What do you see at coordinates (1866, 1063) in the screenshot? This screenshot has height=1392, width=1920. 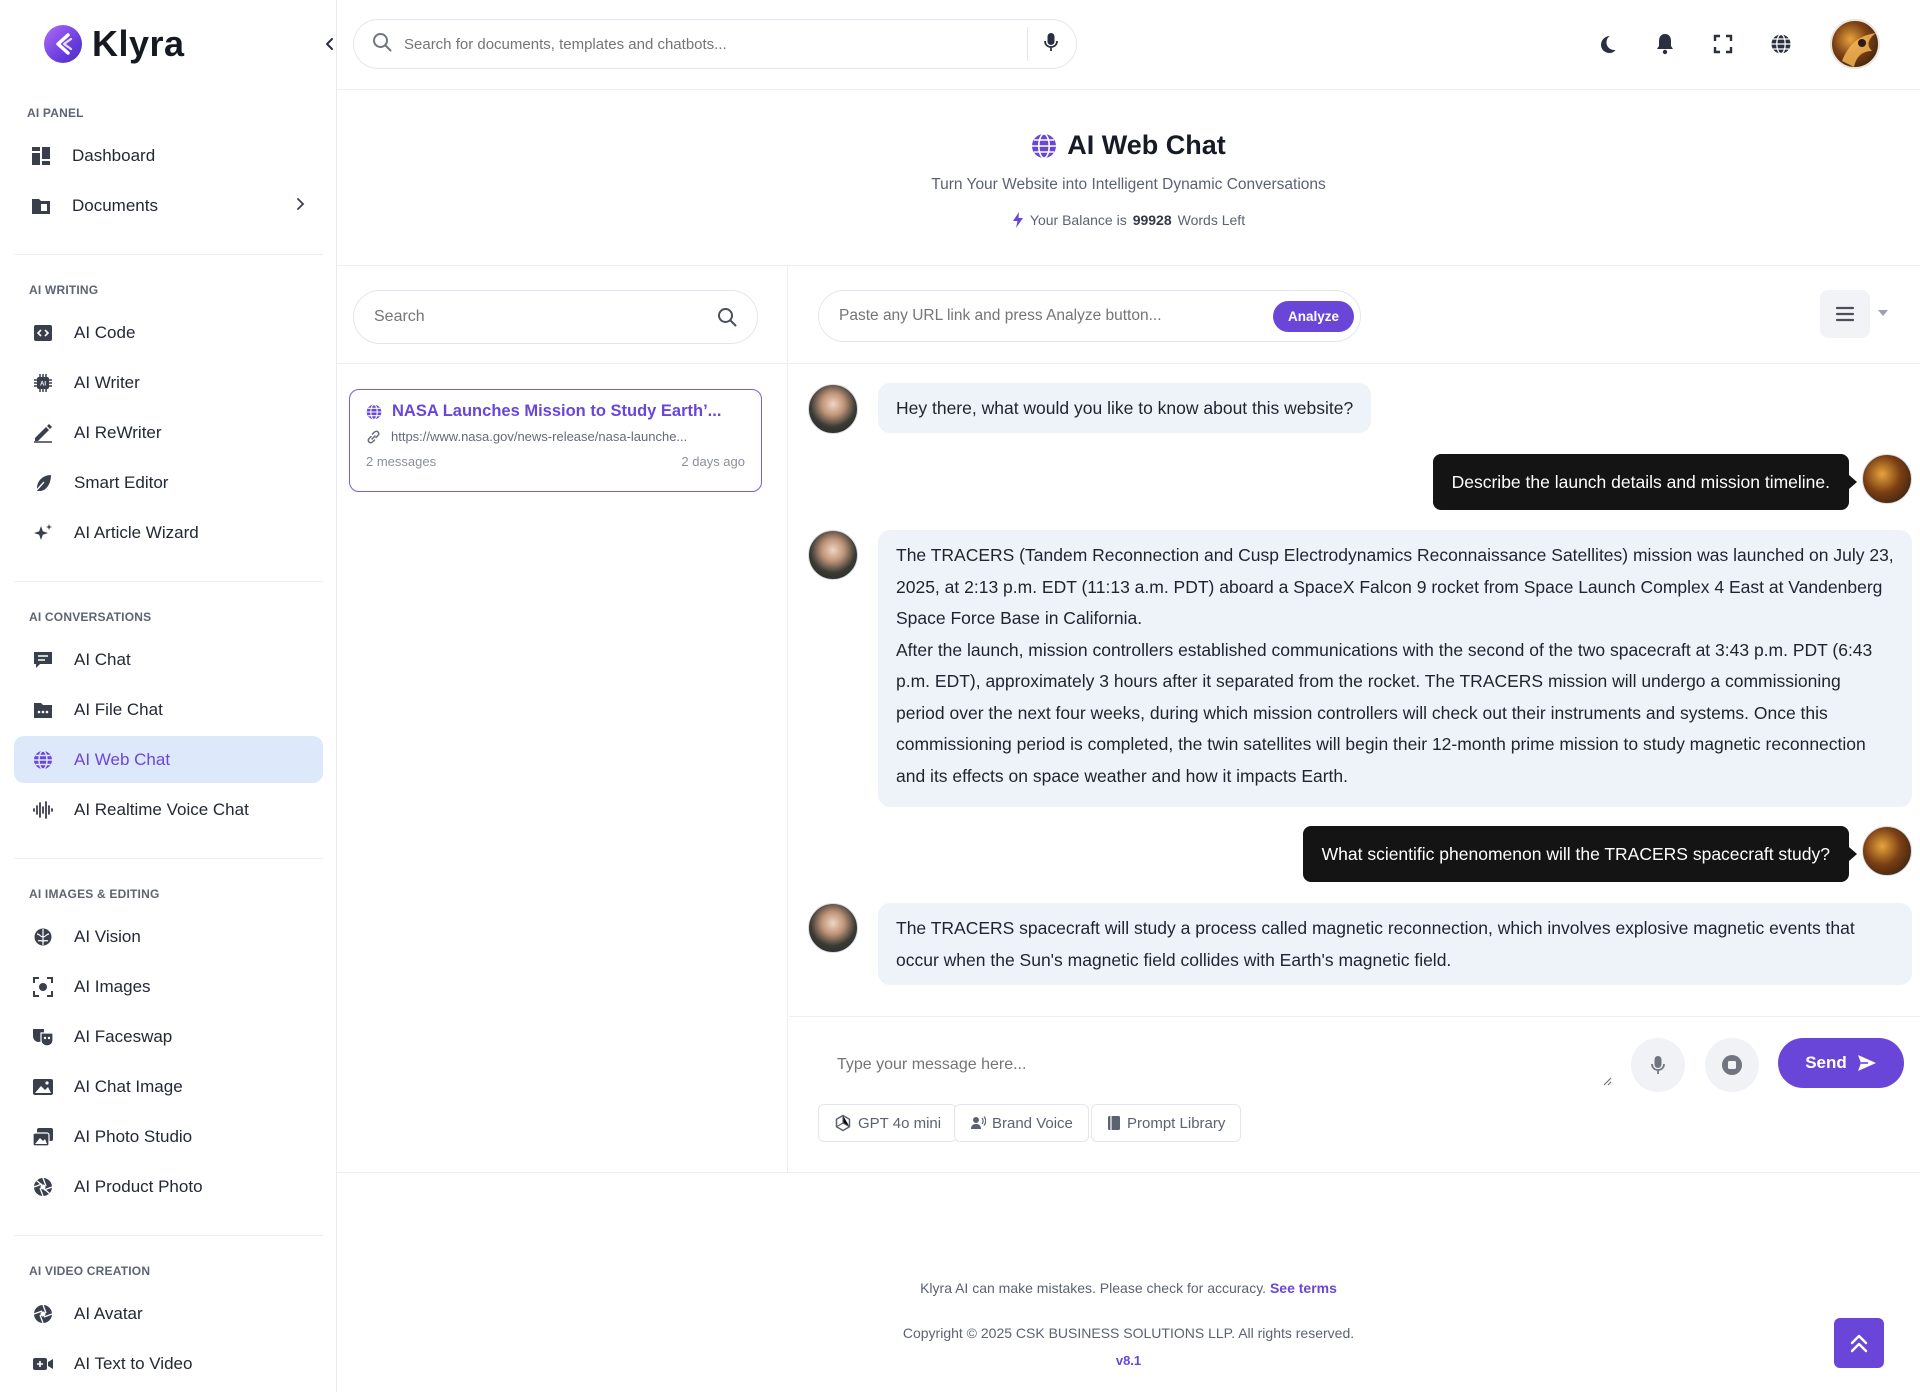 I see `send-icon` at bounding box center [1866, 1063].